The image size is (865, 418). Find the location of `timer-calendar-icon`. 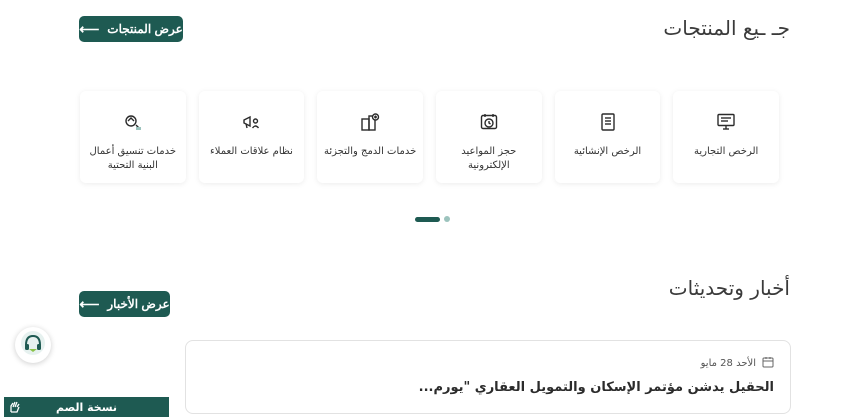

timer-calendar-icon is located at coordinates (489, 122).